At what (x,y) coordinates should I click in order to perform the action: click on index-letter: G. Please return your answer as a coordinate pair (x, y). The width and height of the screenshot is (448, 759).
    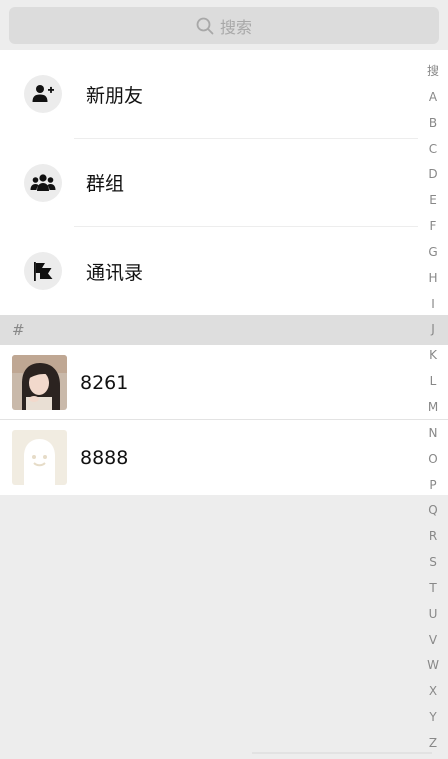
    Looking at the image, I should click on (433, 253).